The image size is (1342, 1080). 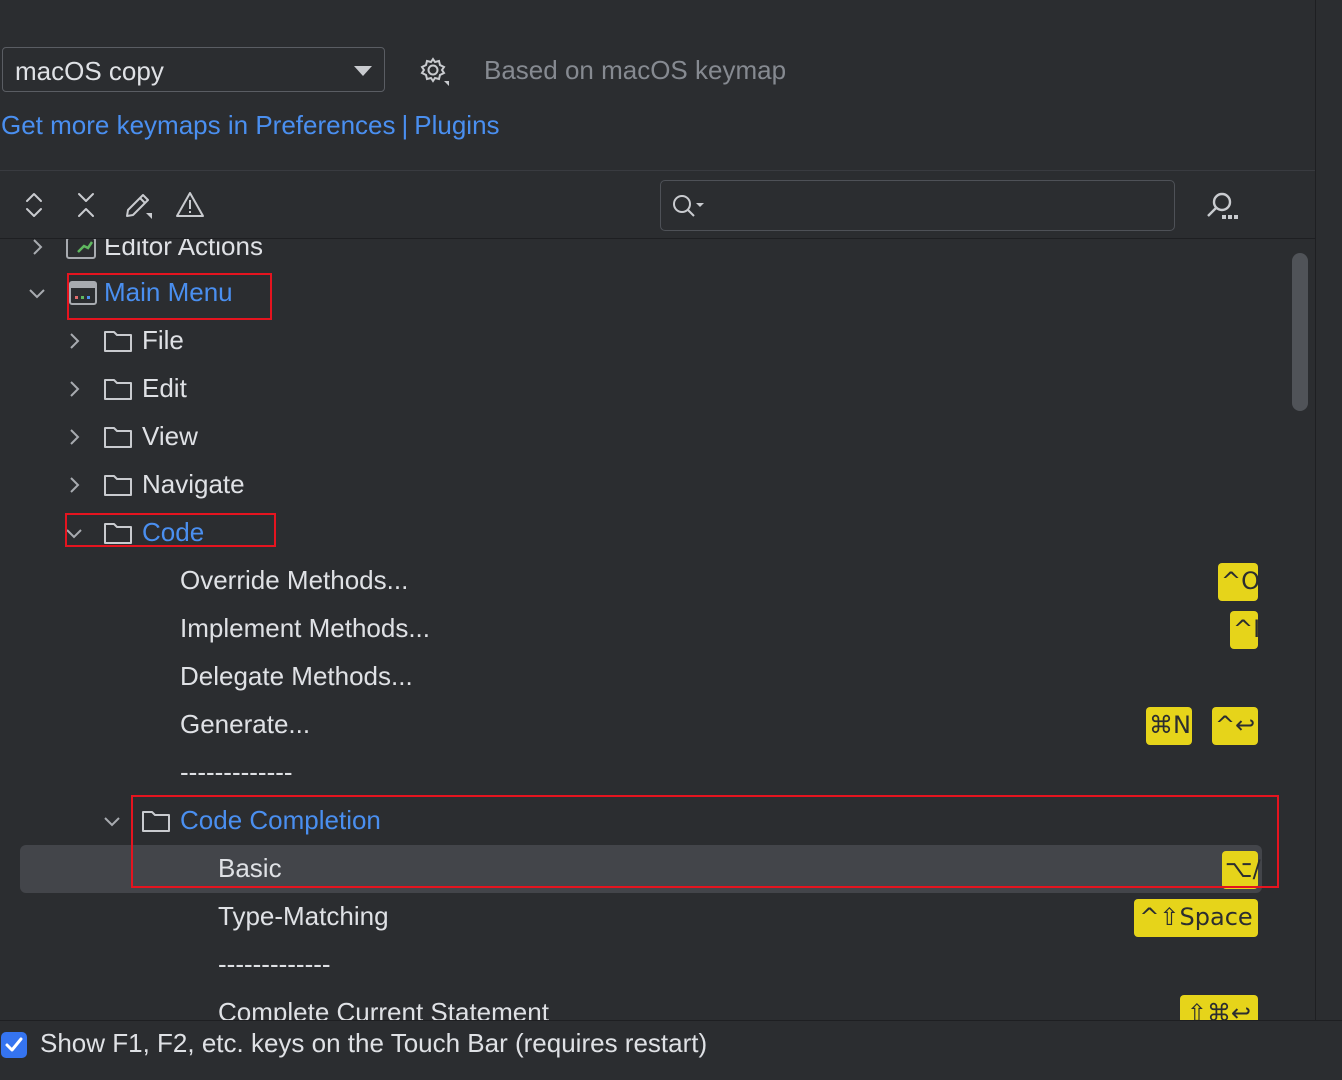 What do you see at coordinates (1239, 582) in the screenshot?
I see `shortcut-badge: ^O` at bounding box center [1239, 582].